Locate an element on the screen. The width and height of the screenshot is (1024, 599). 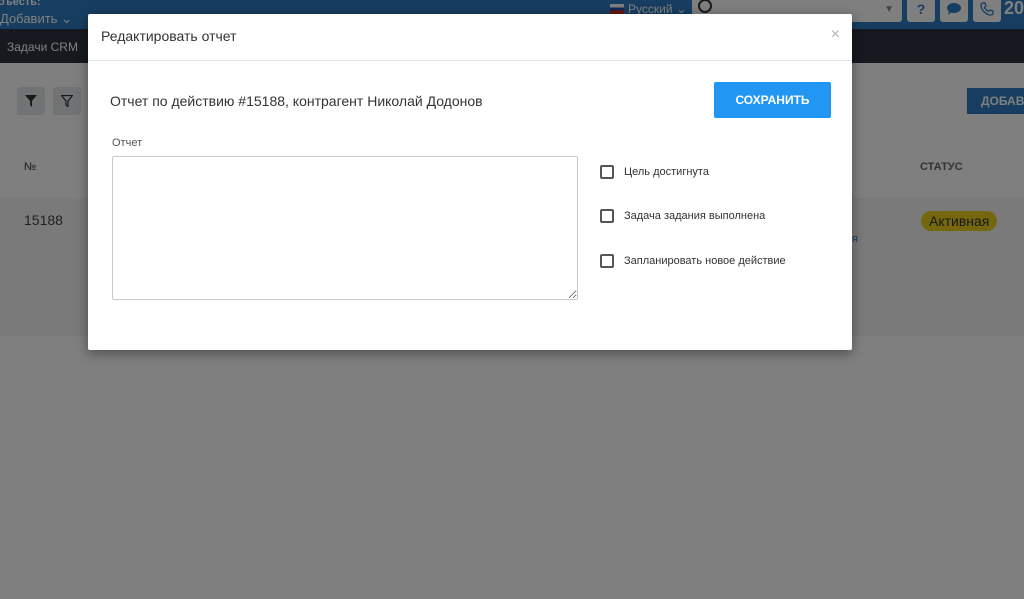
checkbox-label: Задача задания выполнена is located at coordinates (695, 216).